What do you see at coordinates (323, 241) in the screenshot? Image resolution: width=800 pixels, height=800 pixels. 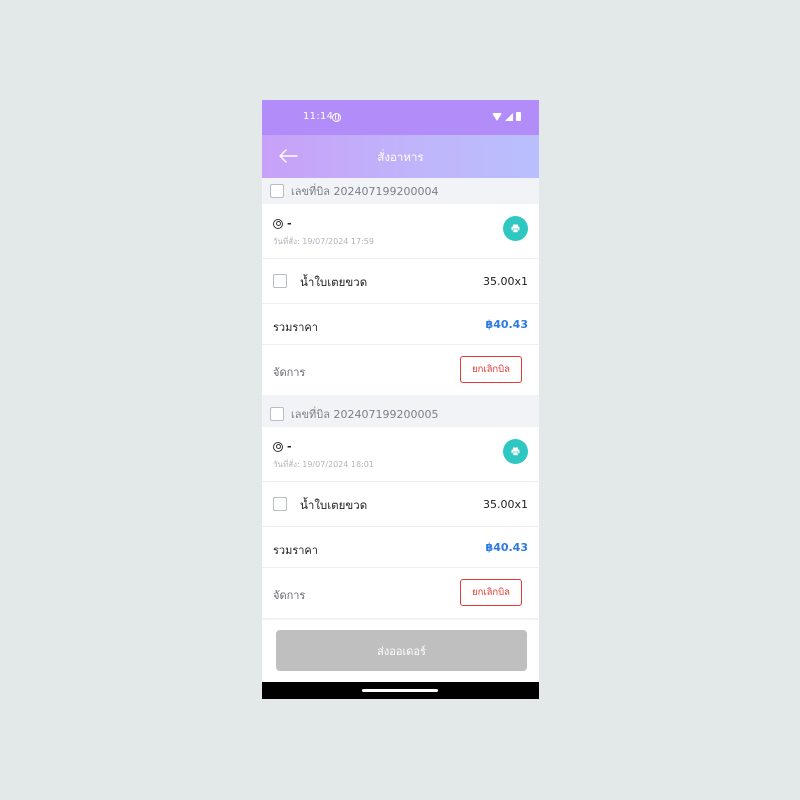 I see `order-date: วันที่สั่ง: 19/07/2024 17:59` at bounding box center [323, 241].